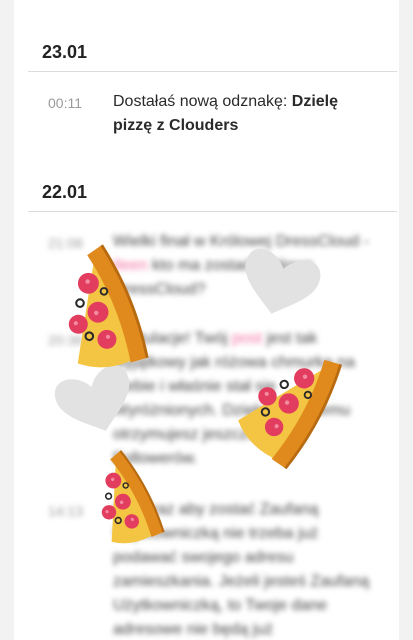 The image size is (413, 640). I want to click on date-header: 22.01, so click(65, 192).